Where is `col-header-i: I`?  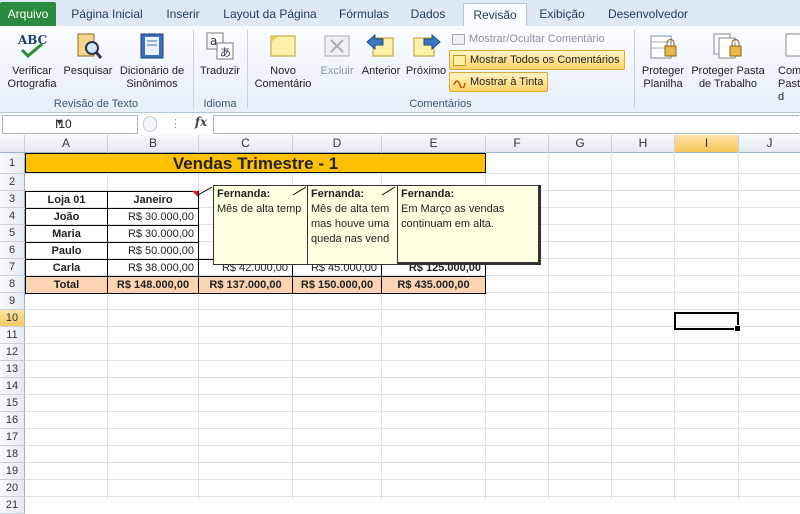 col-header-i: I is located at coordinates (707, 144).